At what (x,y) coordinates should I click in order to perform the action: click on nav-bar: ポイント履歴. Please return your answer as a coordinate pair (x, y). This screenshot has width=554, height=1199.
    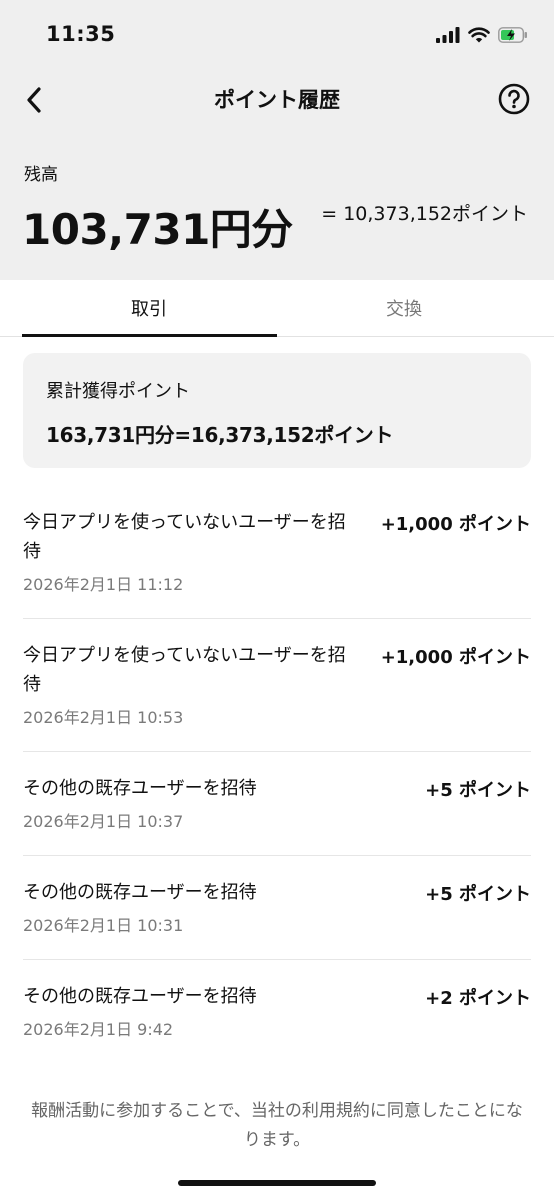
    Looking at the image, I should click on (277, 100).